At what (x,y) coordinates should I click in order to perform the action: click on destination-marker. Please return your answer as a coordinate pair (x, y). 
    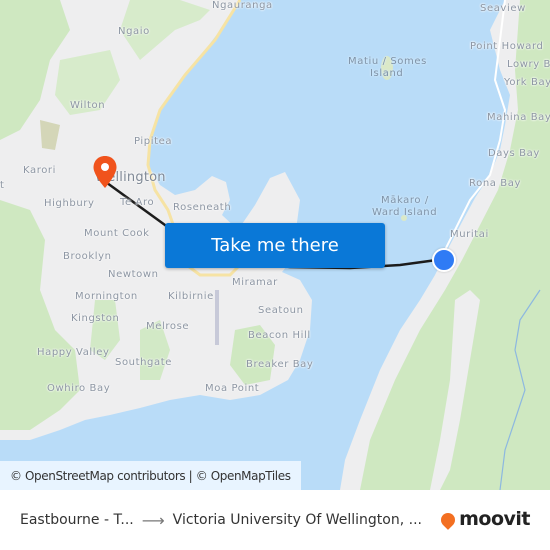
    Looking at the image, I should click on (105, 172).